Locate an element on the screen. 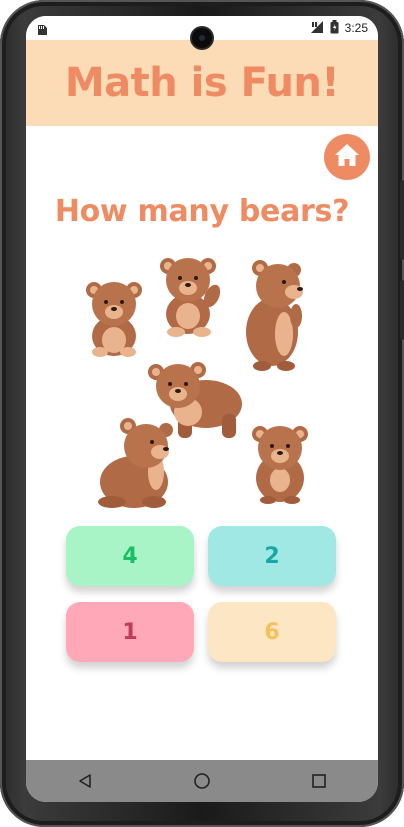  battery-icon is located at coordinates (334, 28).